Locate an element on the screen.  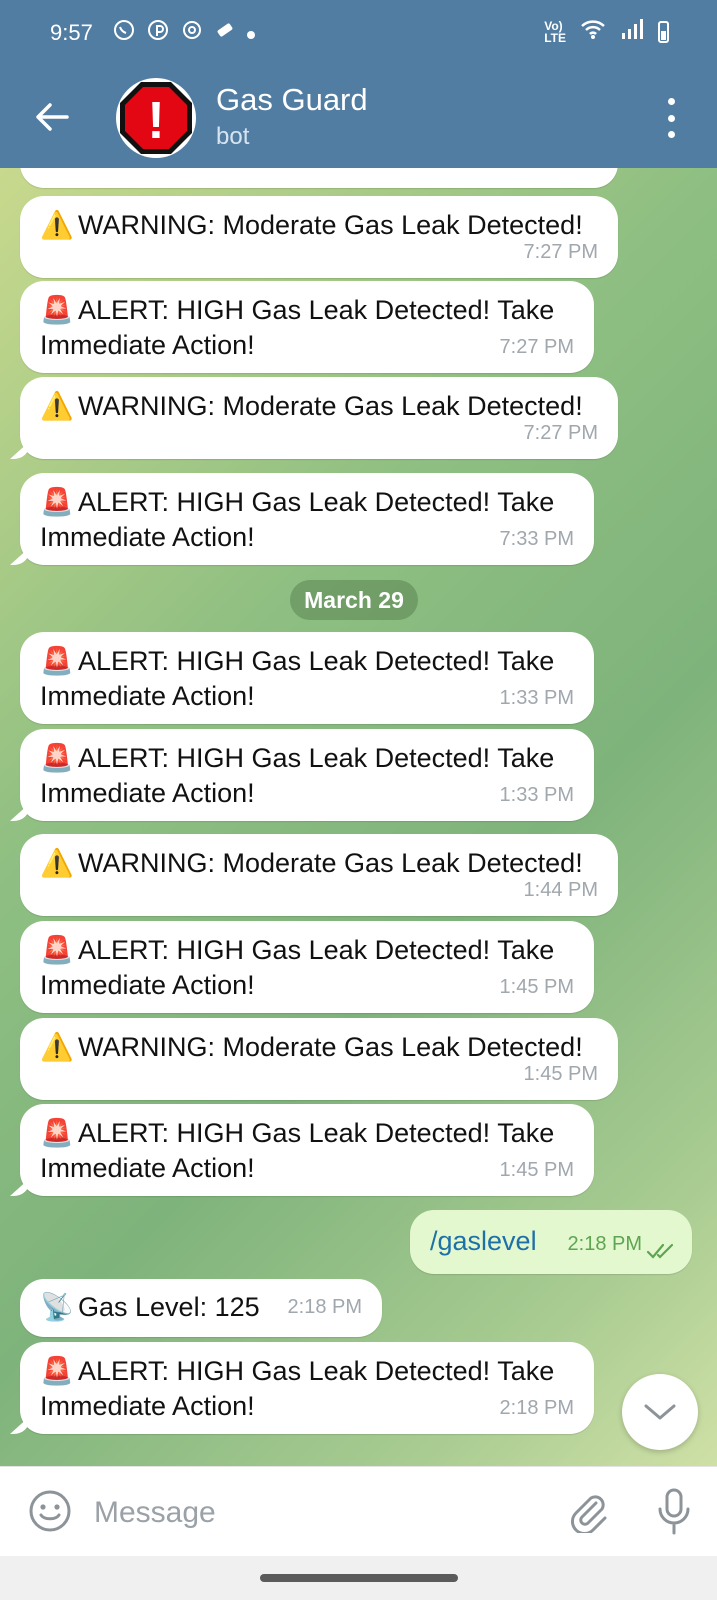
pinterest-icon is located at coordinates (158, 34).